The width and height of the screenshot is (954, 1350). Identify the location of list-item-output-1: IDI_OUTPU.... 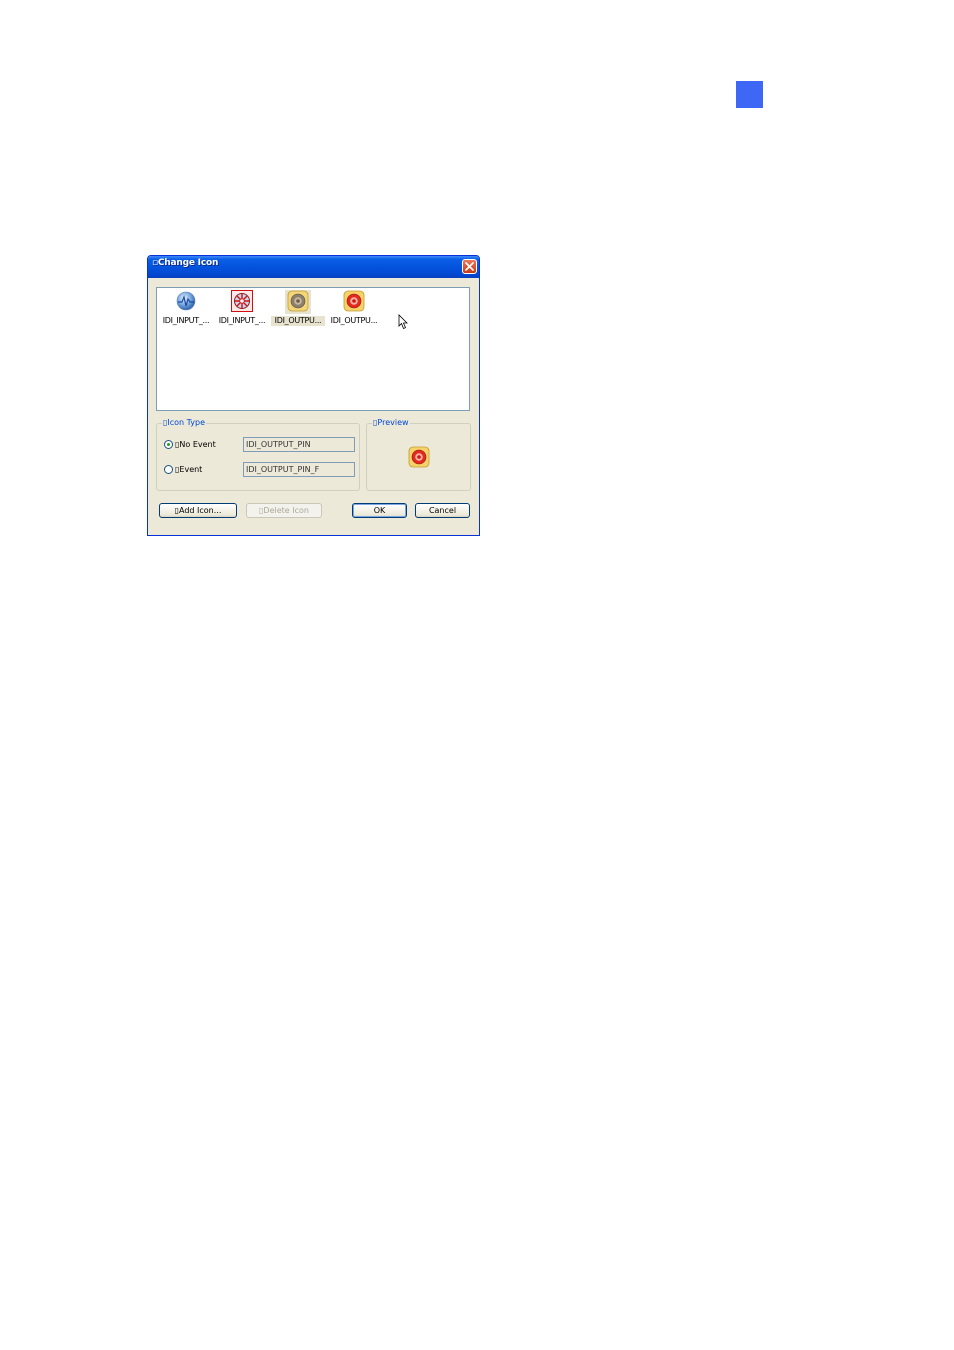
(298, 310).